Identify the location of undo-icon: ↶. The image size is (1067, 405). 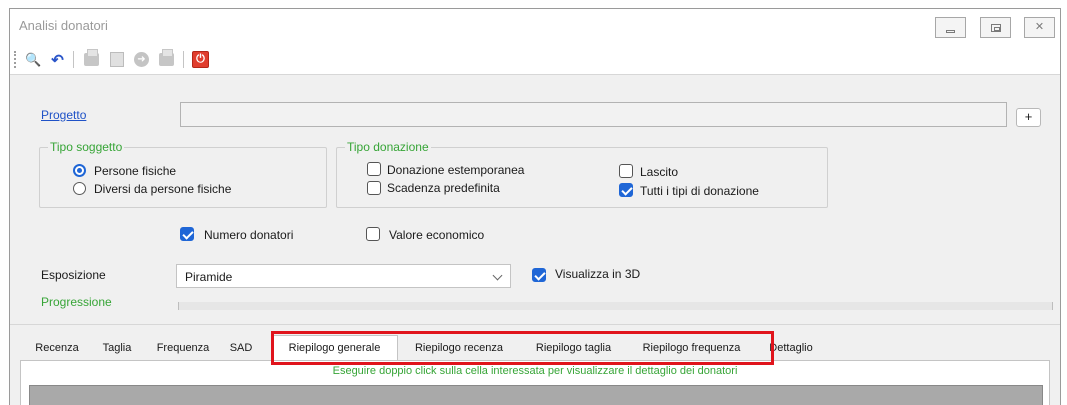
(57, 60).